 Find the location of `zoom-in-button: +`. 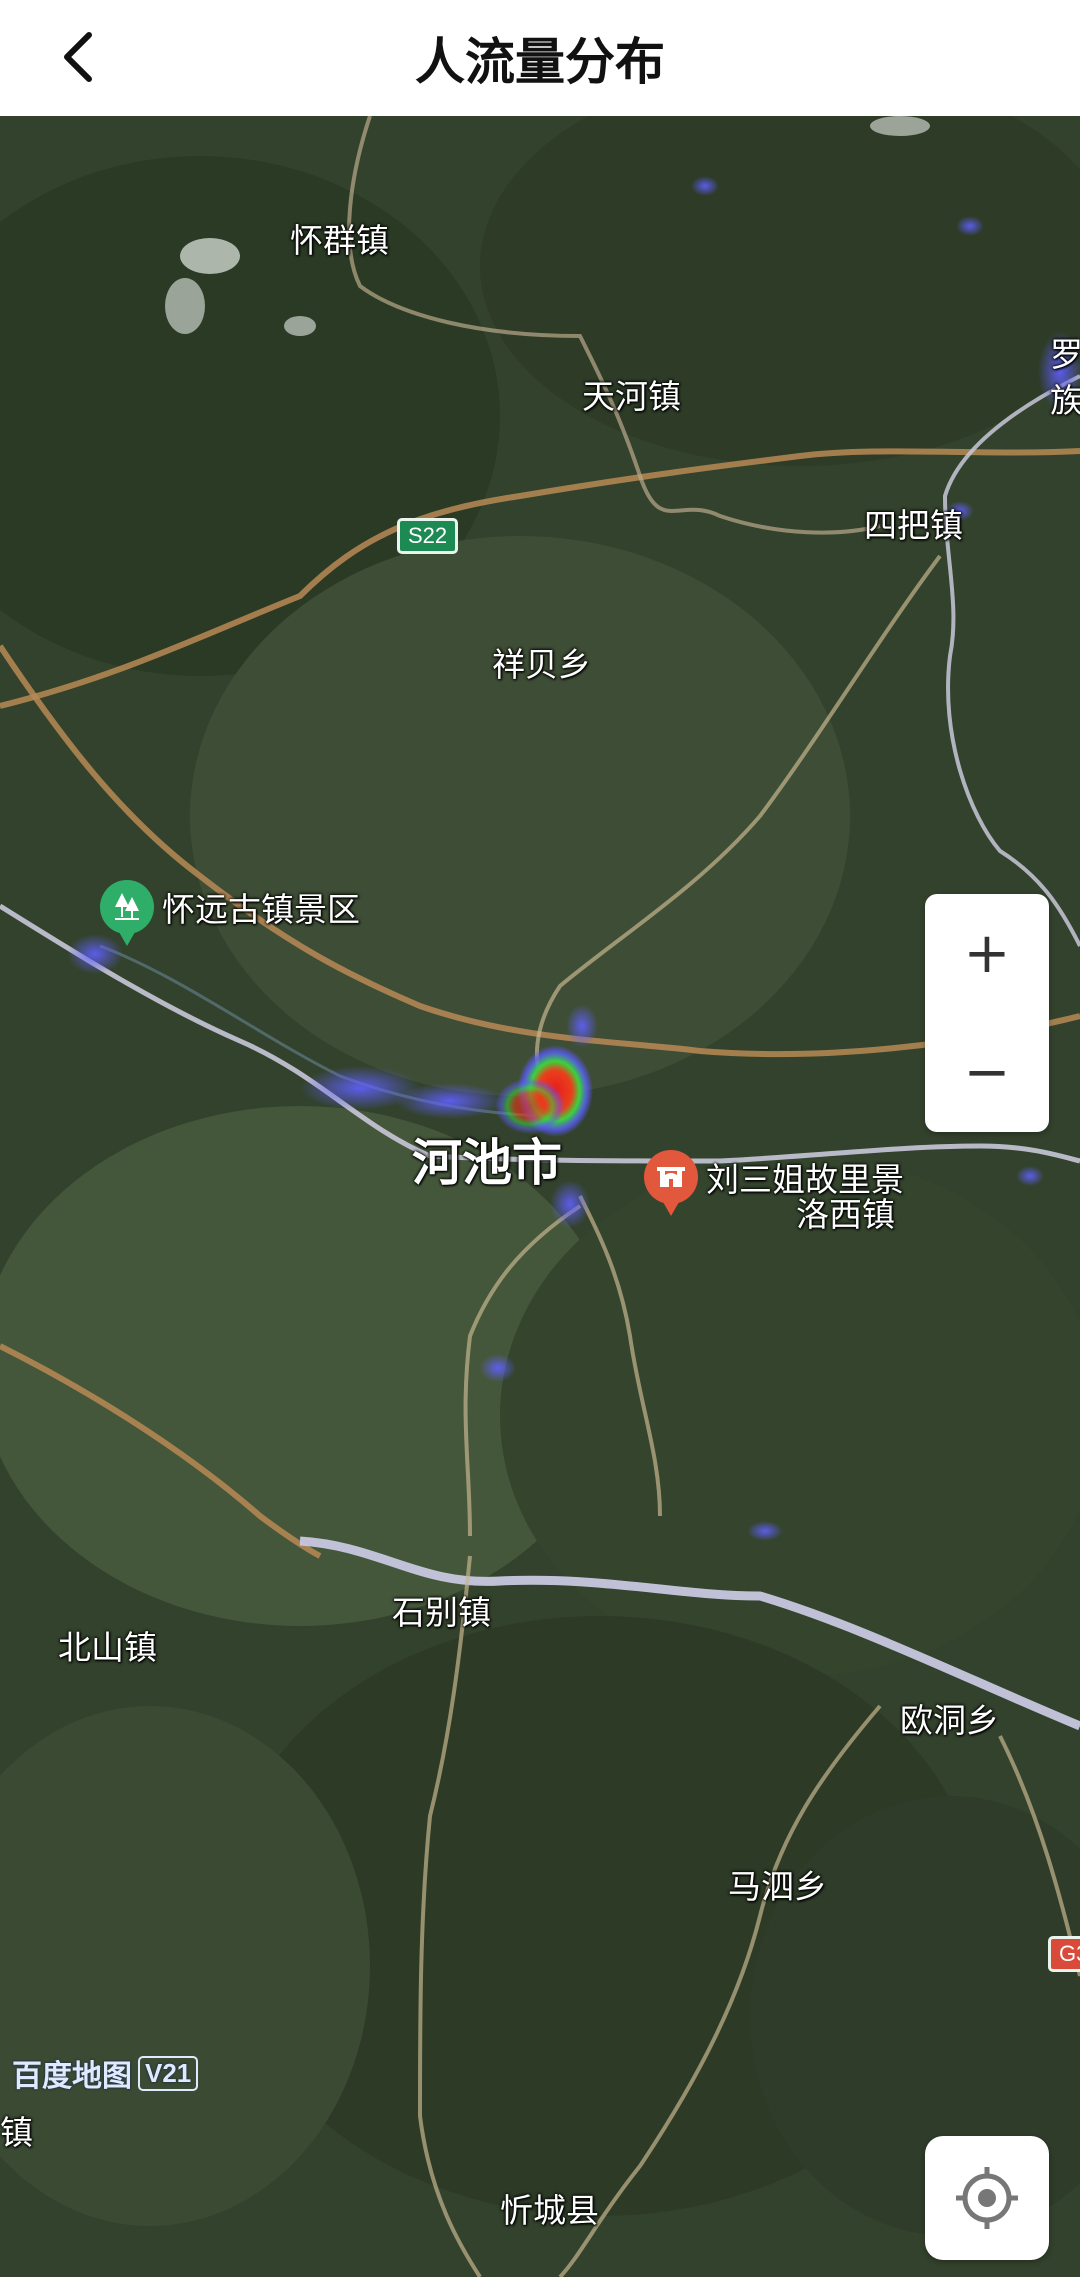

zoom-in-button: + is located at coordinates (987, 953).